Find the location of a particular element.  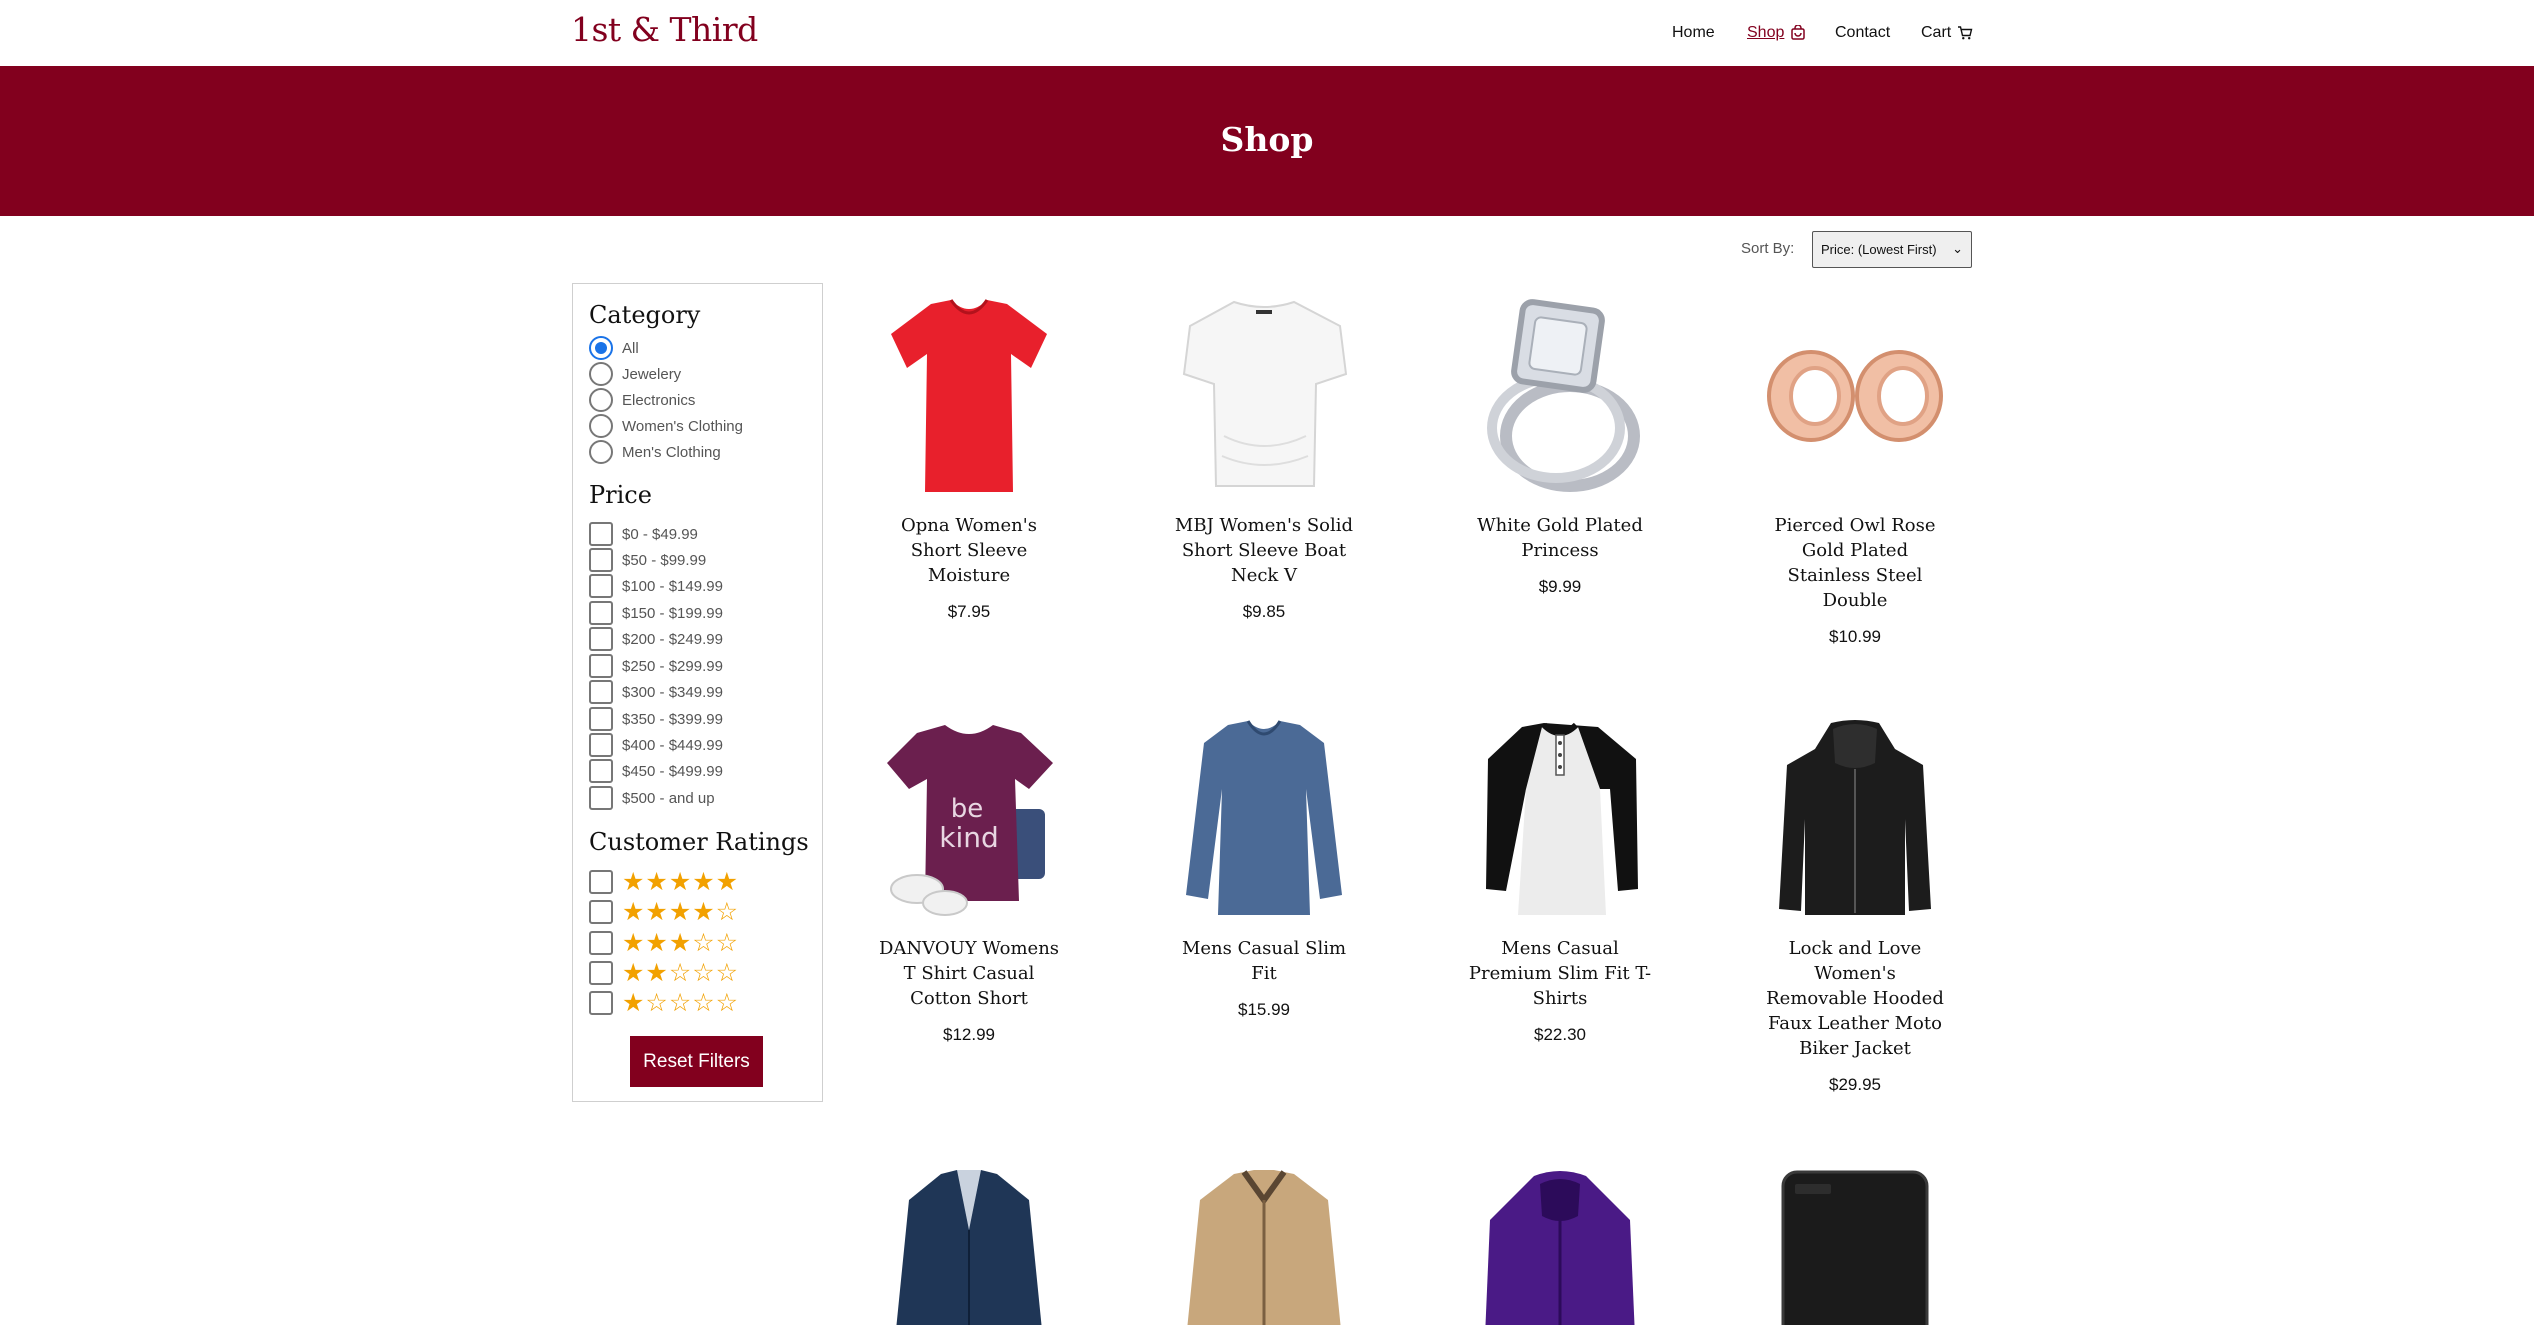

product-card: Opna Women's Short Sleeve Moisture $7.95 is located at coordinates (969, 459).